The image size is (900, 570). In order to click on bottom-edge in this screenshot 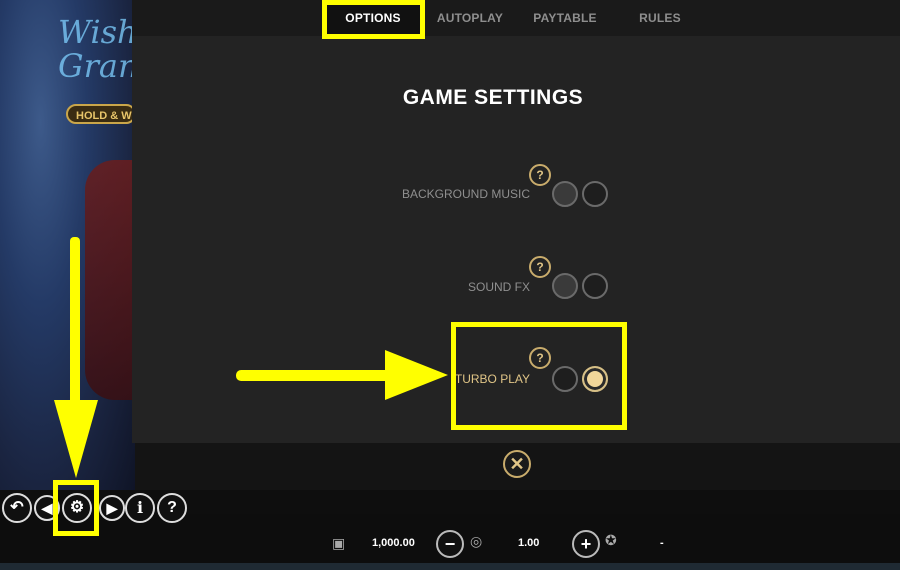, I will do `click(450, 566)`.